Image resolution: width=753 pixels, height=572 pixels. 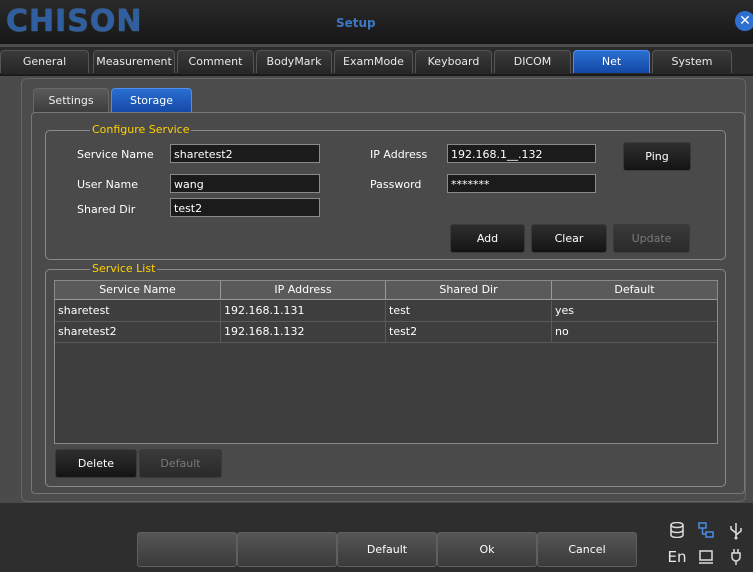 I want to click on shared-dir-label: Shared Dir, so click(x=106, y=209).